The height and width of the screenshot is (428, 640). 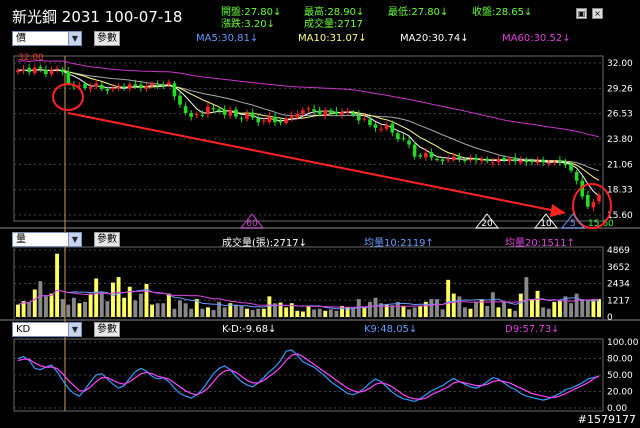 I want to click on stock-date: 100-07-18, so click(x=143, y=17).